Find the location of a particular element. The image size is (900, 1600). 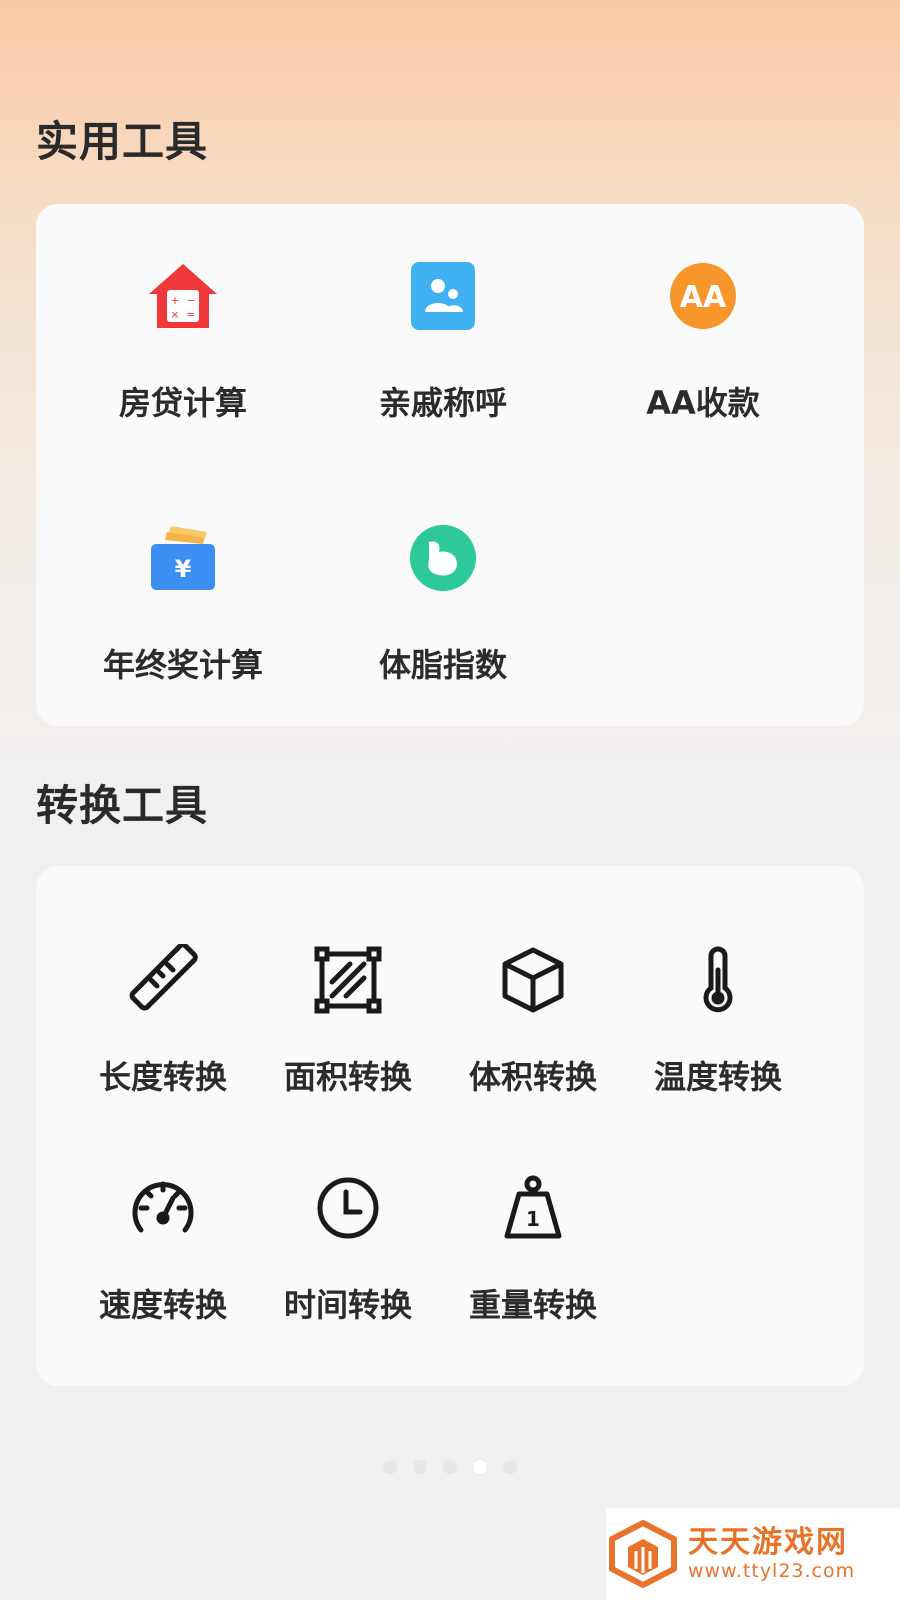

tool-length-conversion: 长度转换 is located at coordinates (163, 1021).